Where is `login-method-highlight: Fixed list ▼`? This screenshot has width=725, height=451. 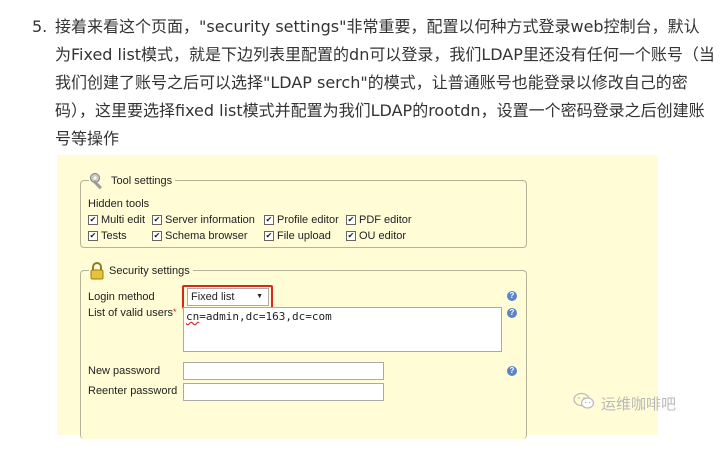
login-method-highlight: Fixed list ▼ is located at coordinates (227, 297).